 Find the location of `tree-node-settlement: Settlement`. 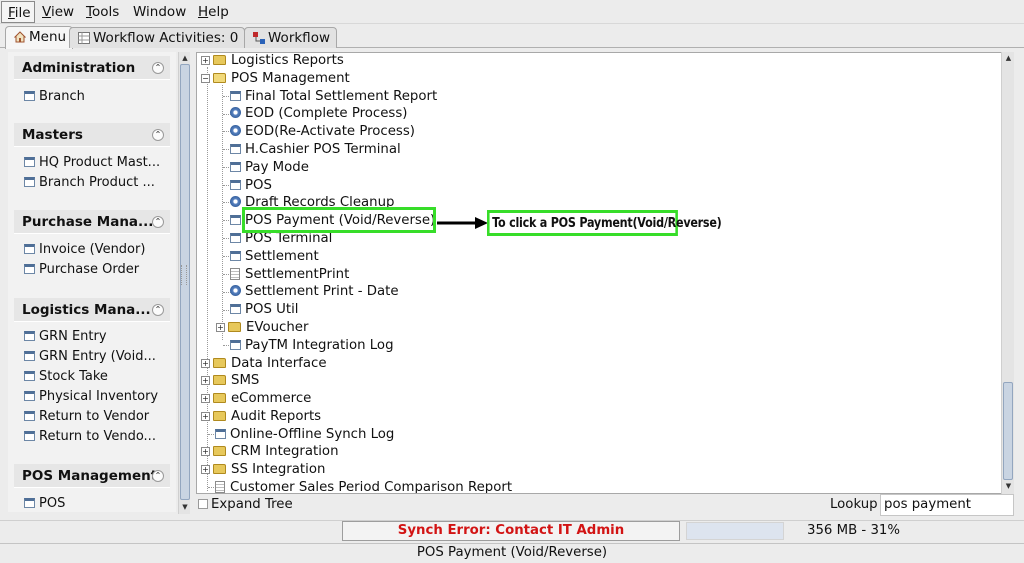

tree-node-settlement: Settlement is located at coordinates (274, 256).